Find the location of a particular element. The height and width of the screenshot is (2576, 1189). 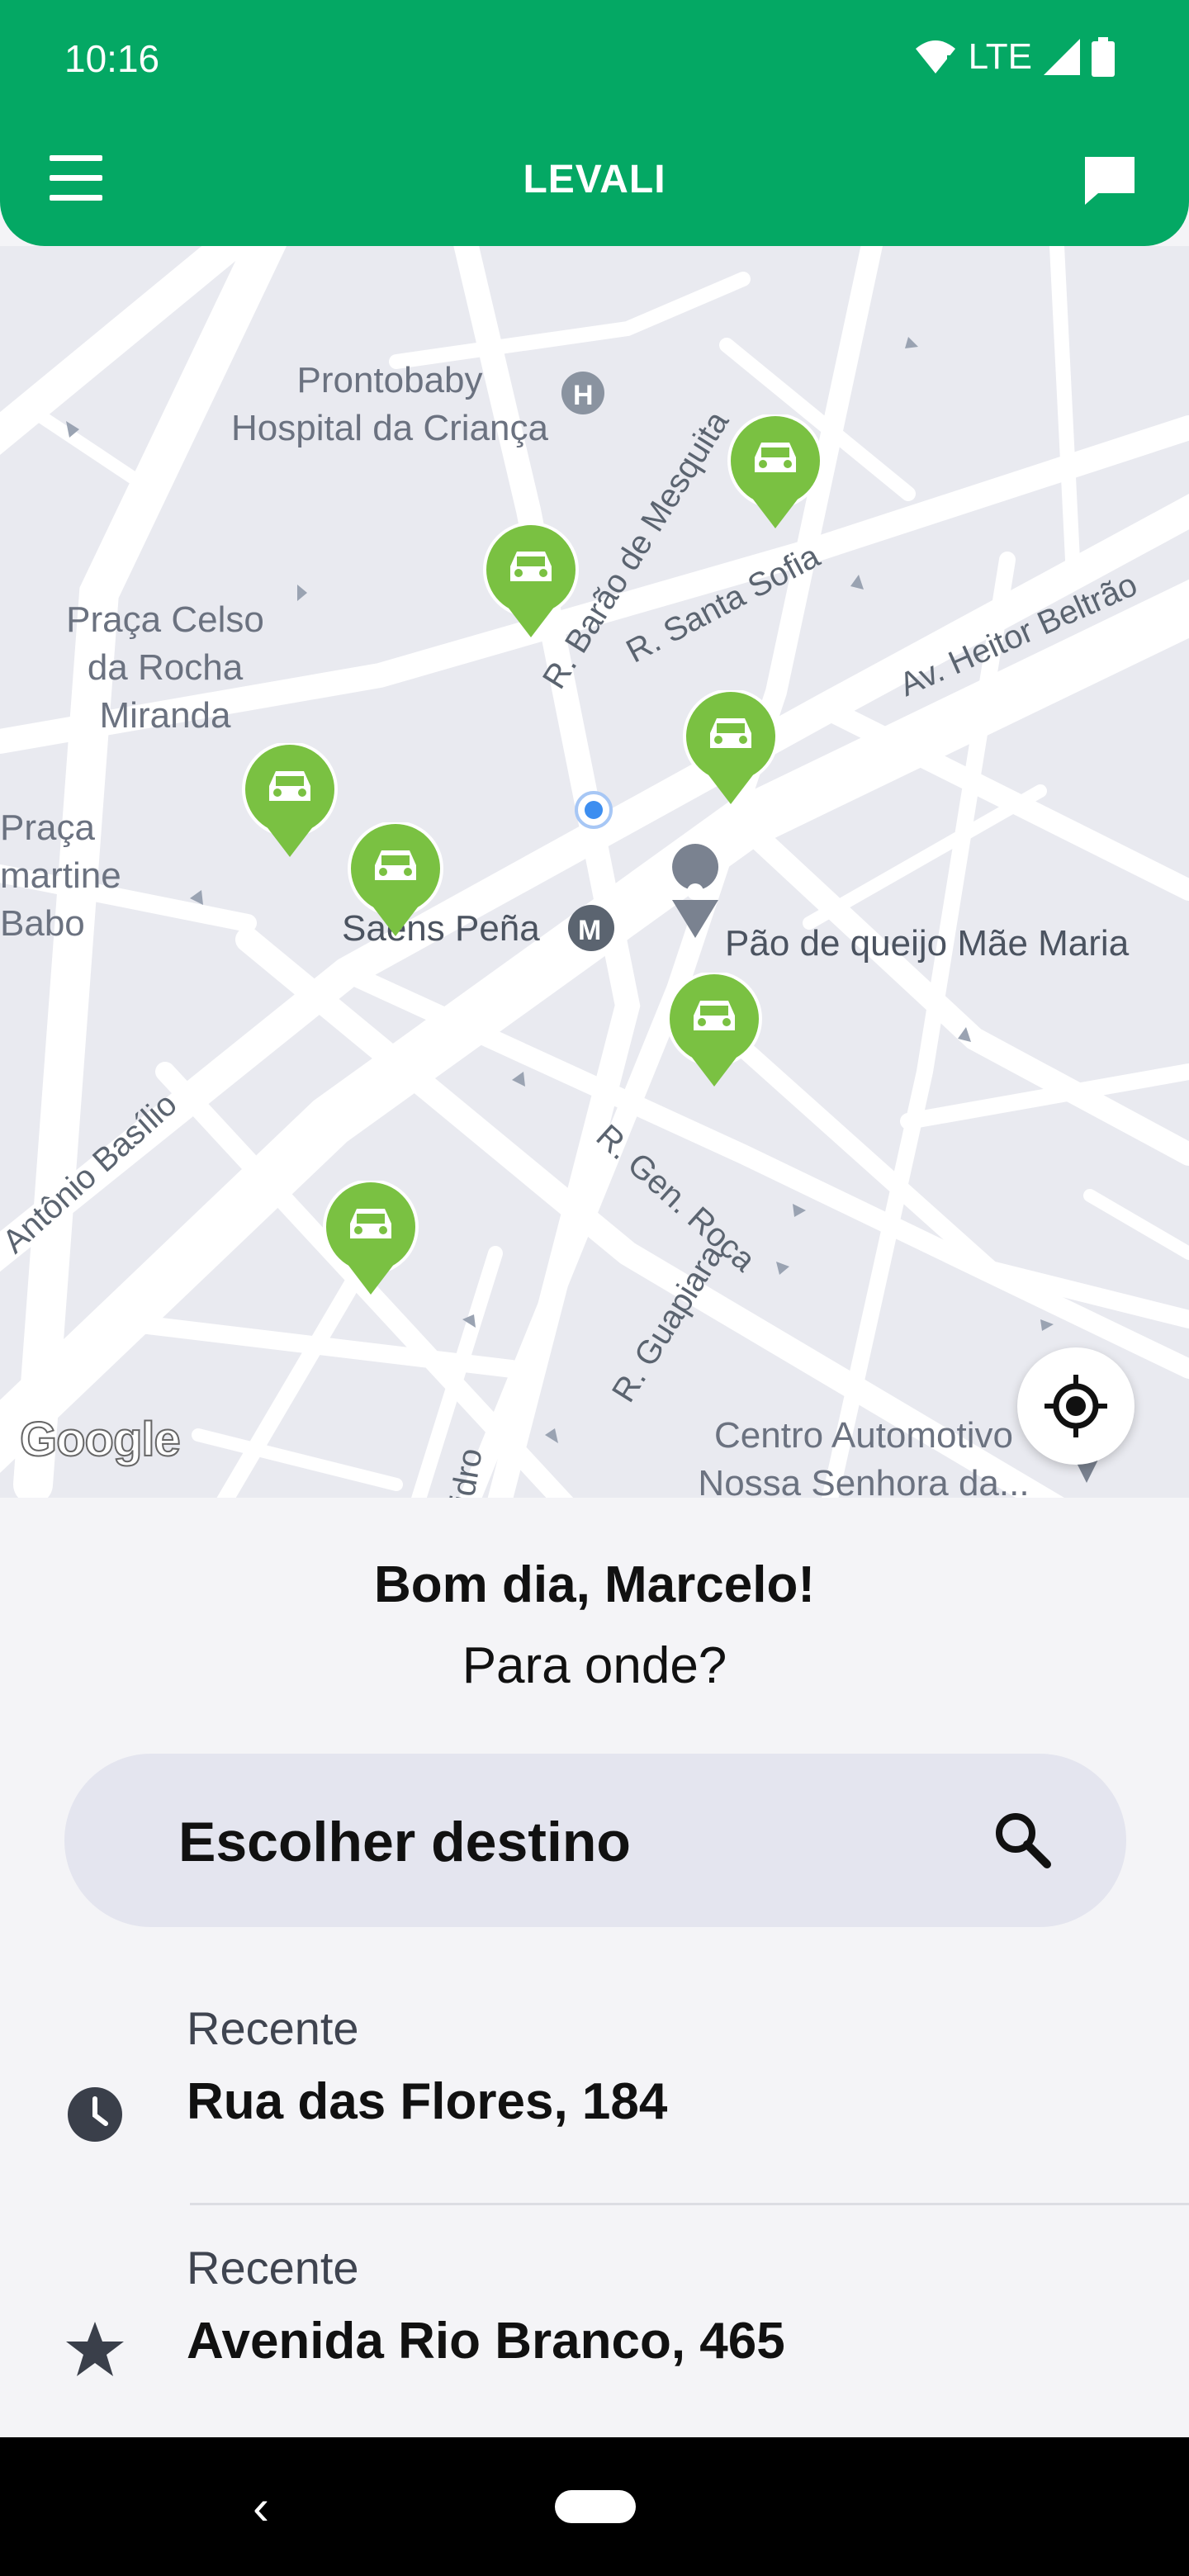

star-icon is located at coordinates (95, 2349).